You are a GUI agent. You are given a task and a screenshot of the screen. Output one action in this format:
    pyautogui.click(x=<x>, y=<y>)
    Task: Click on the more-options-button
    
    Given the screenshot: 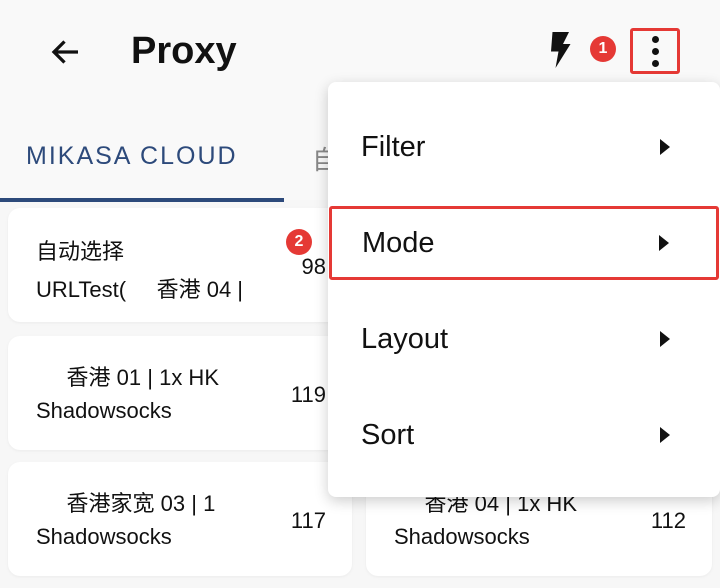 What is the action you would take?
    pyautogui.click(x=655, y=51)
    